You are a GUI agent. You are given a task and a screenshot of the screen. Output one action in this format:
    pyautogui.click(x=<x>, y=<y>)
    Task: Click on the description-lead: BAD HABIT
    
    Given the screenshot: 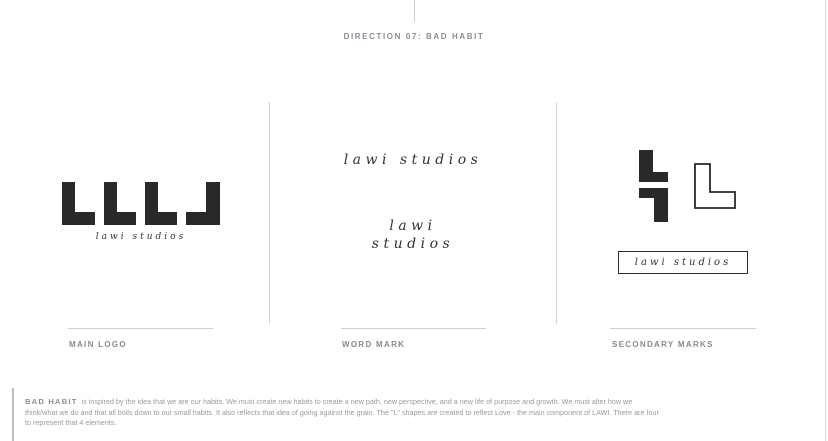 What is the action you would take?
    pyautogui.click(x=51, y=401)
    